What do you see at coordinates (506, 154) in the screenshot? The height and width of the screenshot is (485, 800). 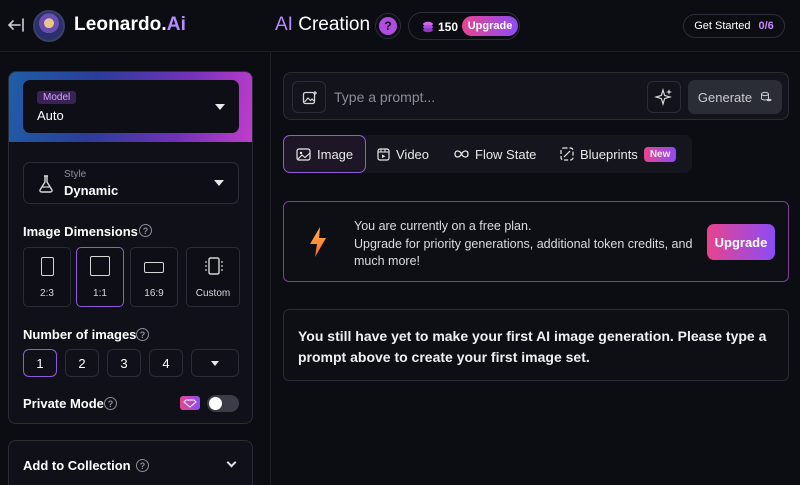 I see `tab-flow-state-label: Flow State` at bounding box center [506, 154].